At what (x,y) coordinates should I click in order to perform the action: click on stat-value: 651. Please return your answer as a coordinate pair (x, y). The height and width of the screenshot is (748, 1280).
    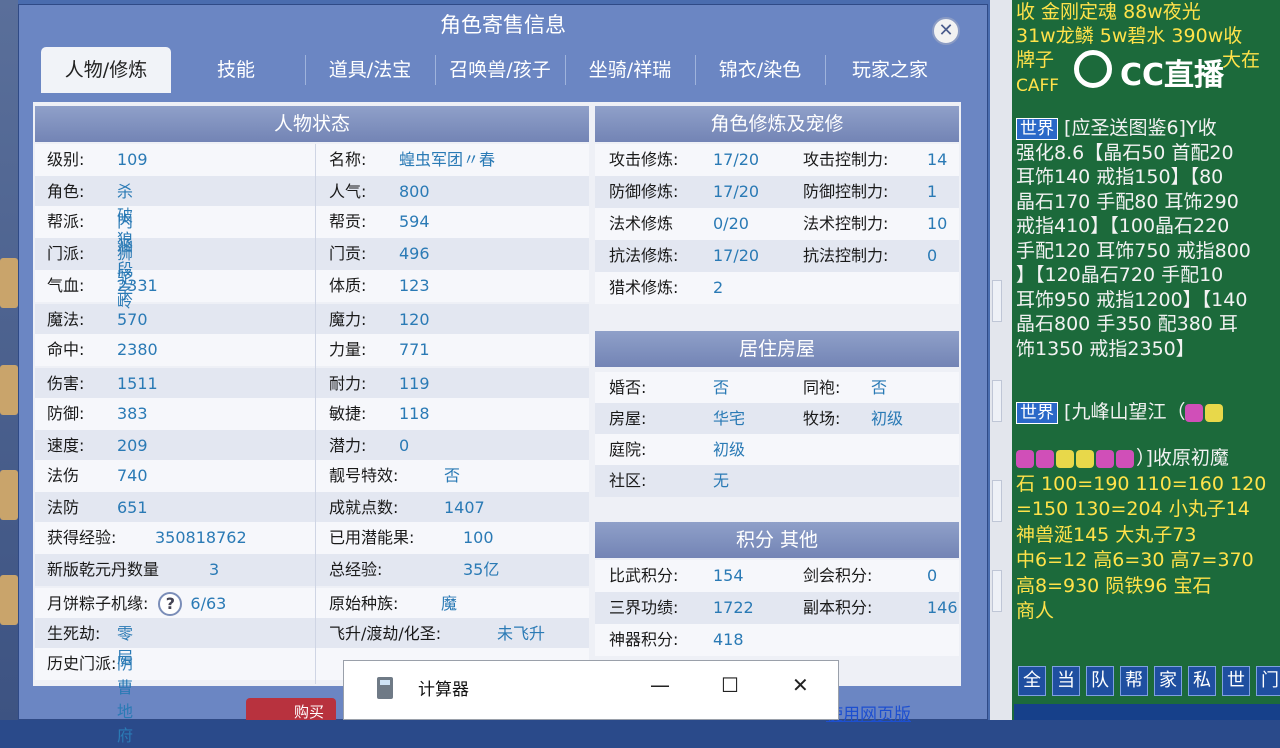
    Looking at the image, I should click on (132, 507).